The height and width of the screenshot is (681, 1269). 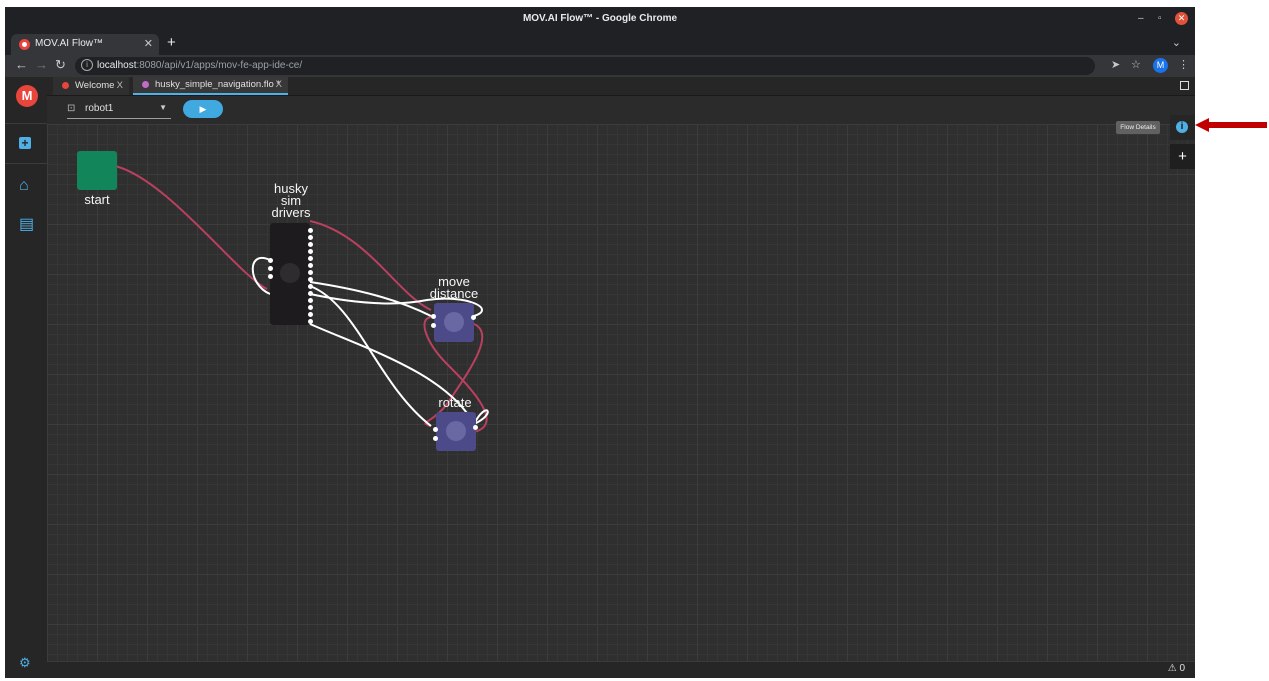 What do you see at coordinates (1172, 668) in the screenshot?
I see `warning-icon: ⚠` at bounding box center [1172, 668].